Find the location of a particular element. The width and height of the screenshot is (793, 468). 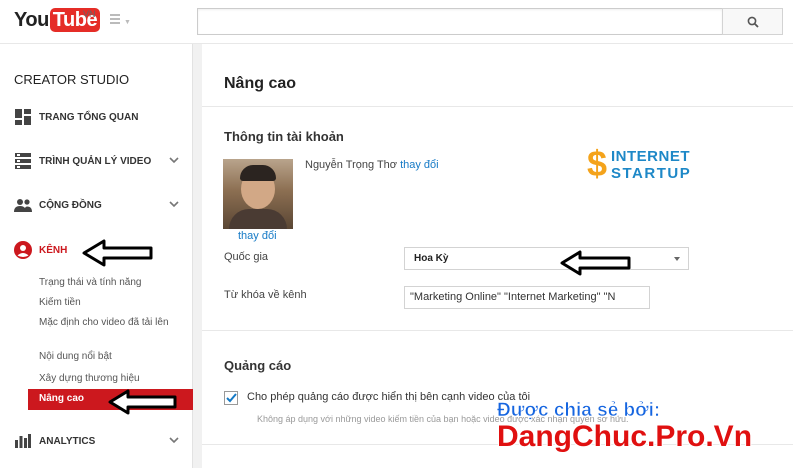

logo-country-code: VN is located at coordinates (89, 14).